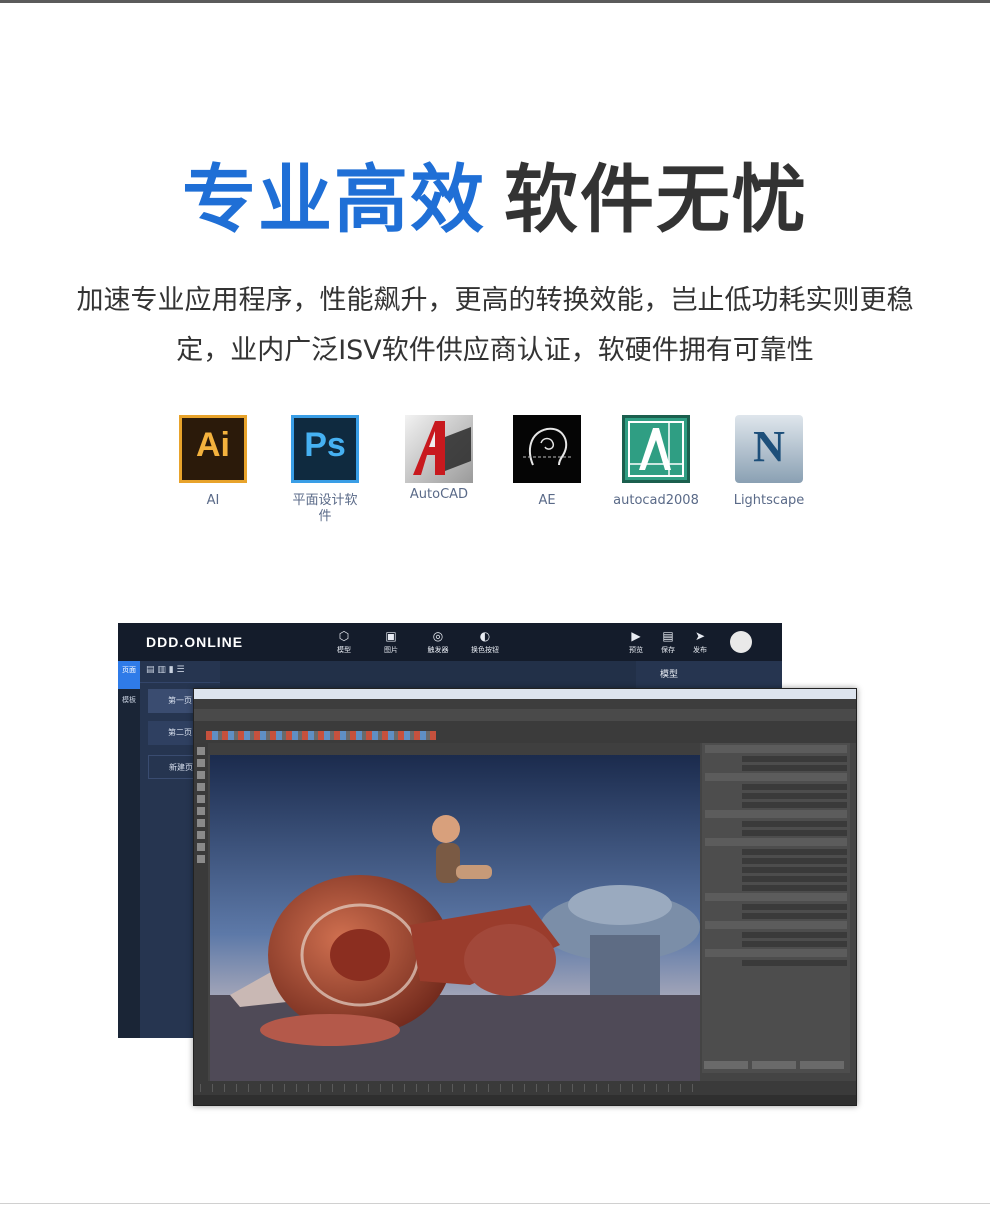  I want to click on software-label: AI, so click(213, 500).